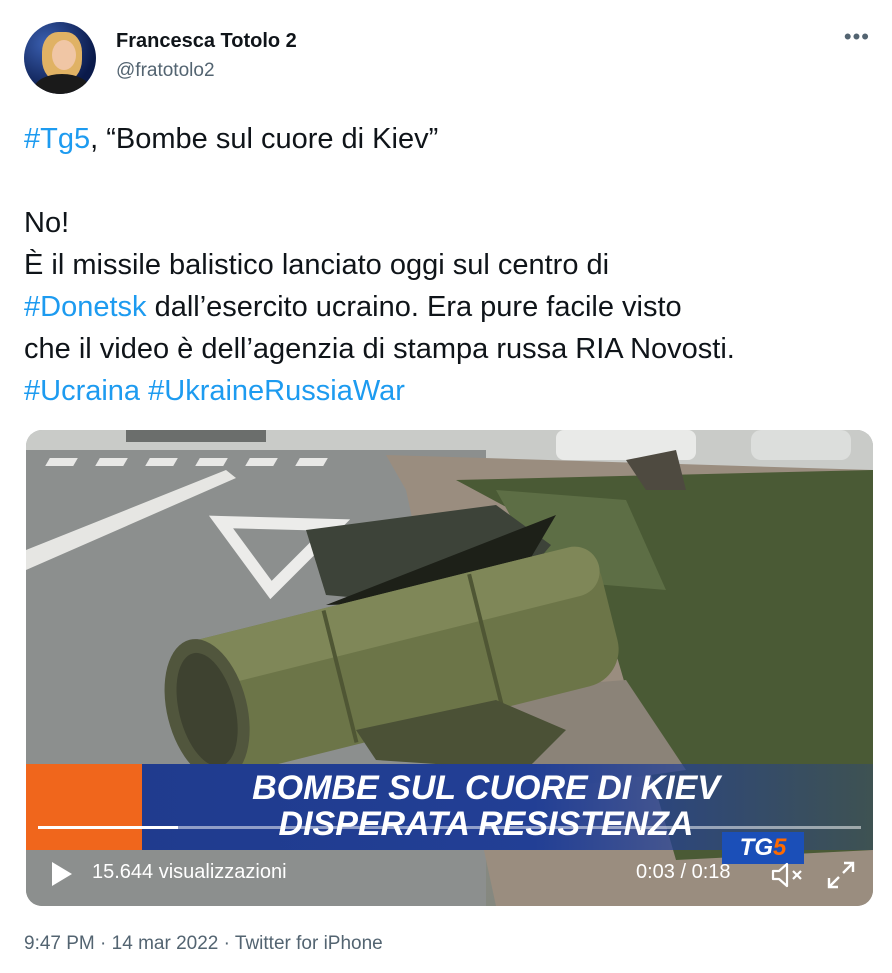 This screenshot has width=892, height=973. I want to click on lower-third-accent, so click(84, 807).